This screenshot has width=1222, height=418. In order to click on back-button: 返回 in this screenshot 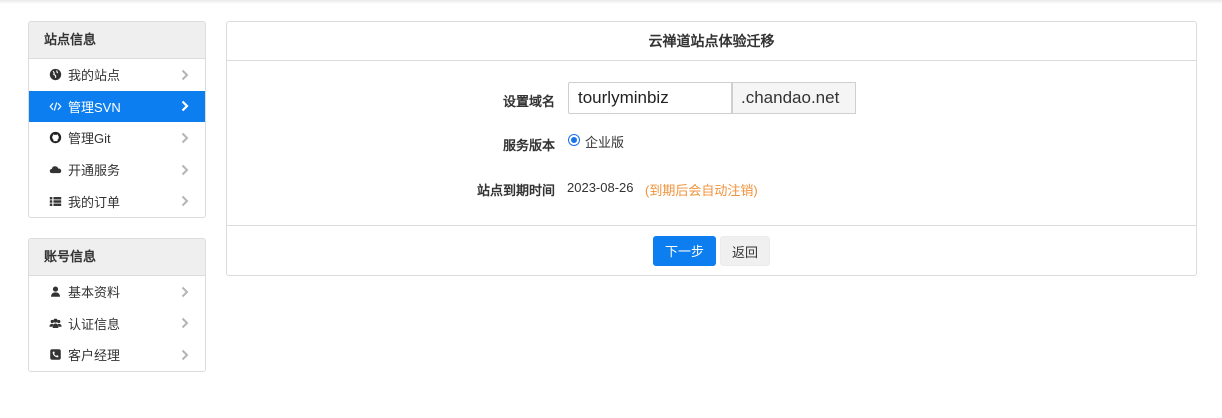, I will do `click(745, 251)`.